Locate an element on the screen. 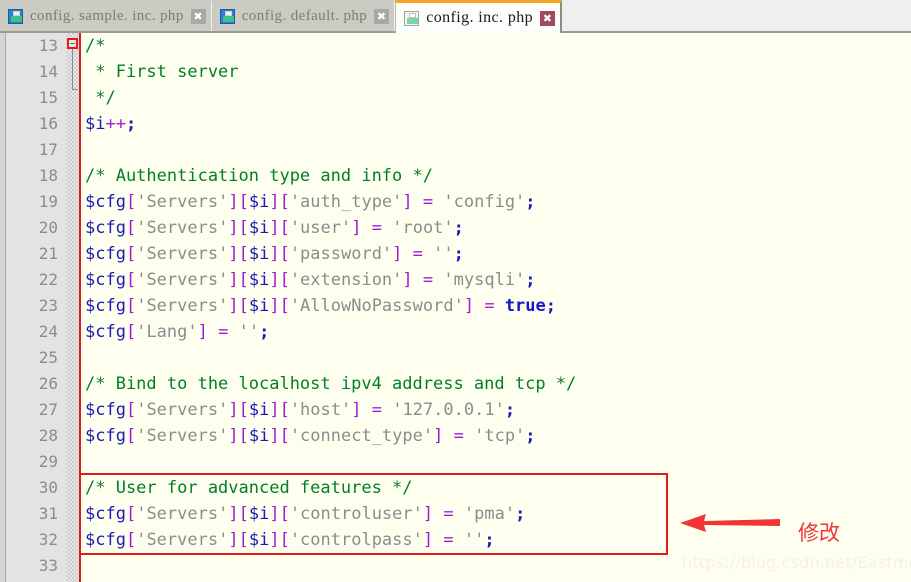 The height and width of the screenshot is (582, 911). tab-config-default-php: config. default. php ✖ is located at coordinates (303, 15).